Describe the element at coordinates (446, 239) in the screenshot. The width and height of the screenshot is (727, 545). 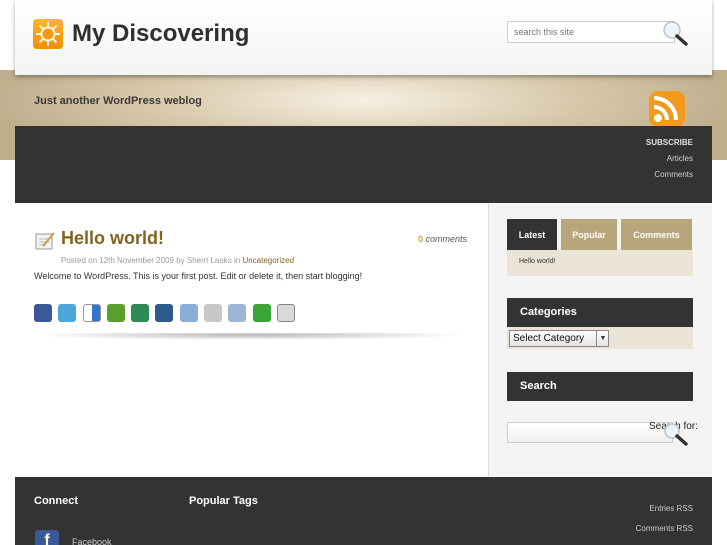
I see `comments-label: comments` at that location.